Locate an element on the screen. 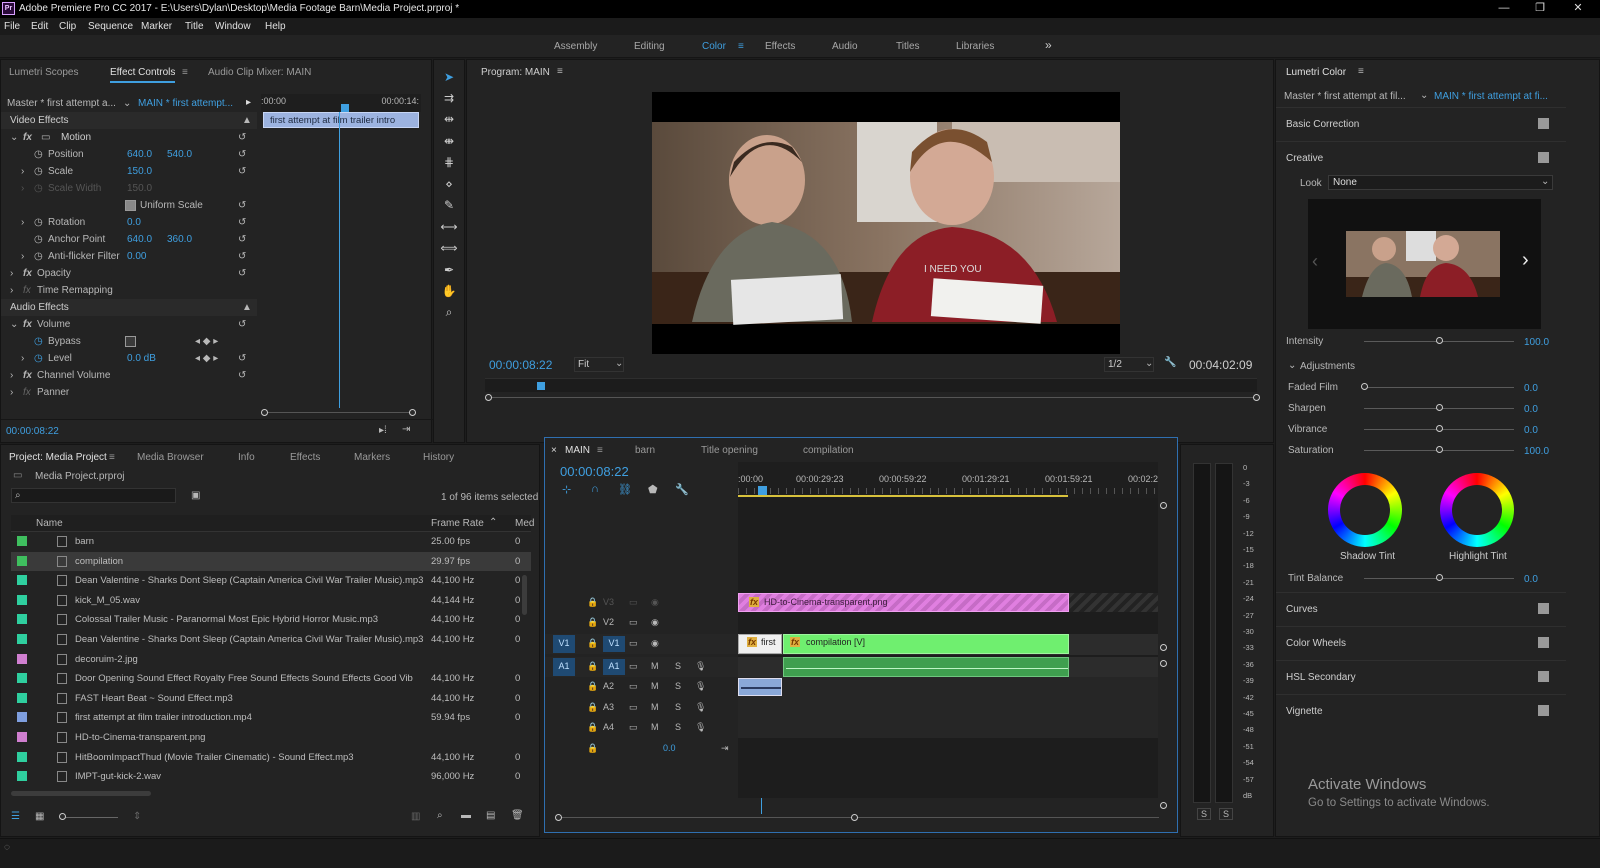 The width and height of the screenshot is (1600, 868). track-a1-label: A1 is located at coordinates (614, 667).